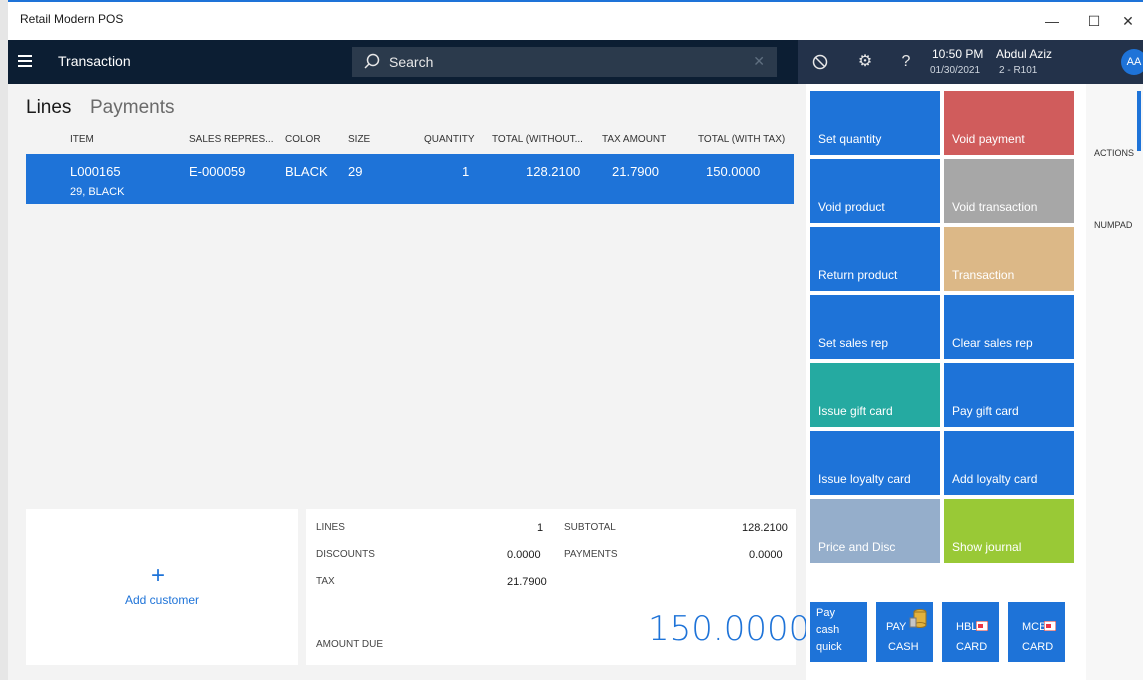 The height and width of the screenshot is (680, 1143). What do you see at coordinates (875, 191) in the screenshot?
I see `tile-void-product: Void product` at bounding box center [875, 191].